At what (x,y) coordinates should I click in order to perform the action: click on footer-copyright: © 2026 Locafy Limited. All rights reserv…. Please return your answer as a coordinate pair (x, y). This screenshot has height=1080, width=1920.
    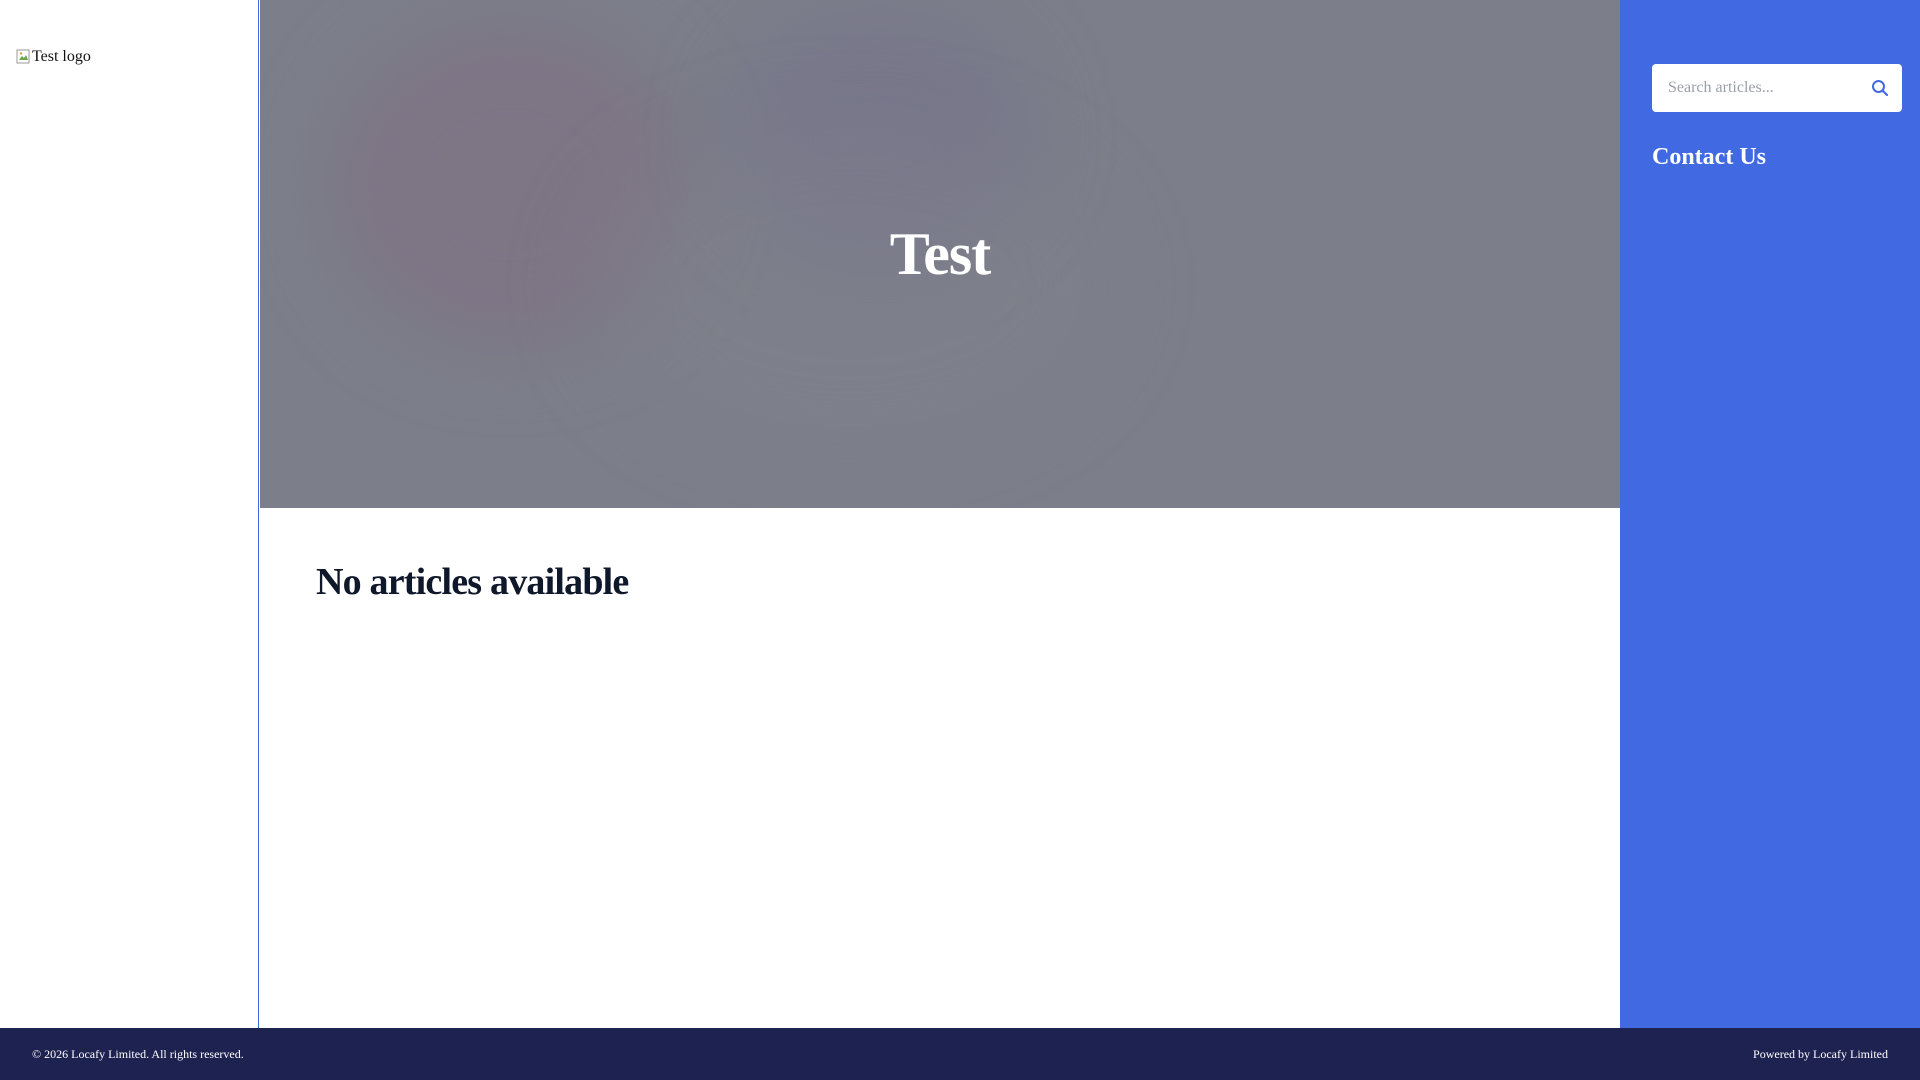
    Looking at the image, I should click on (138, 1054).